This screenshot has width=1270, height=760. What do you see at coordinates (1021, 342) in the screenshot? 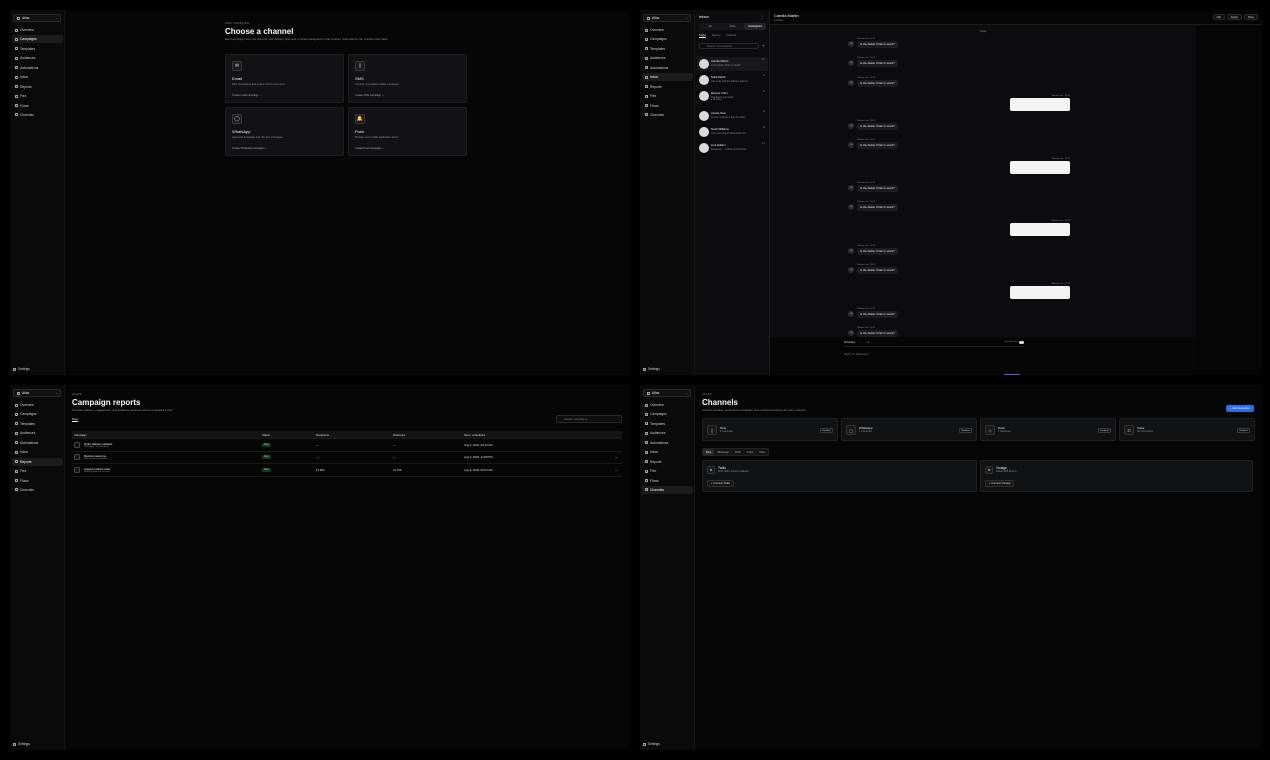
I see `internal-note-toggle` at bounding box center [1021, 342].